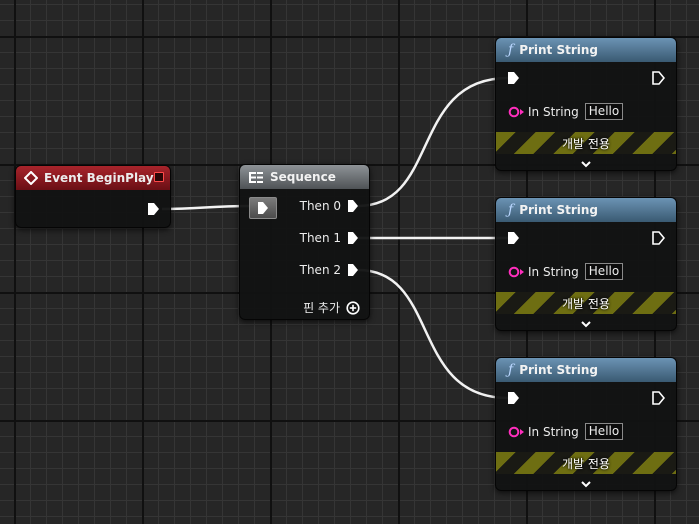 The height and width of the screenshot is (524, 699). What do you see at coordinates (321, 308) in the screenshot?
I see `add-pin-label: 핀 추가` at bounding box center [321, 308].